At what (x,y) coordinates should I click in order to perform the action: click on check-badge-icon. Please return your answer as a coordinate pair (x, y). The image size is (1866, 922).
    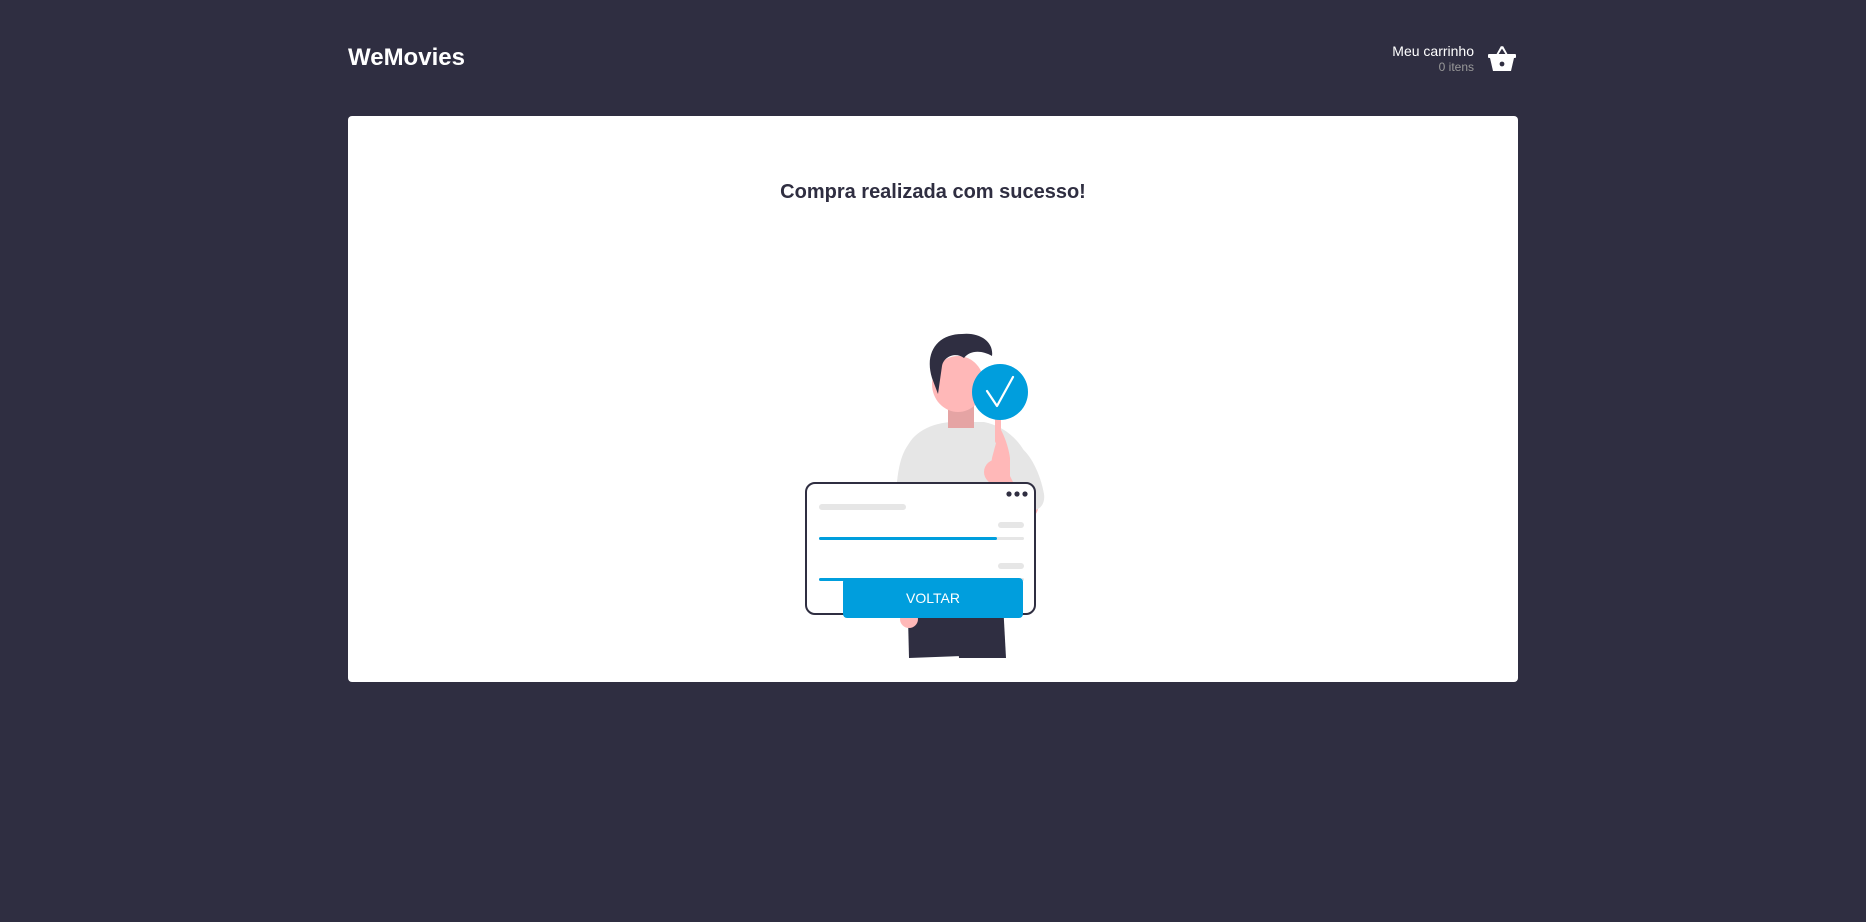
    Looking at the image, I should click on (1000, 392).